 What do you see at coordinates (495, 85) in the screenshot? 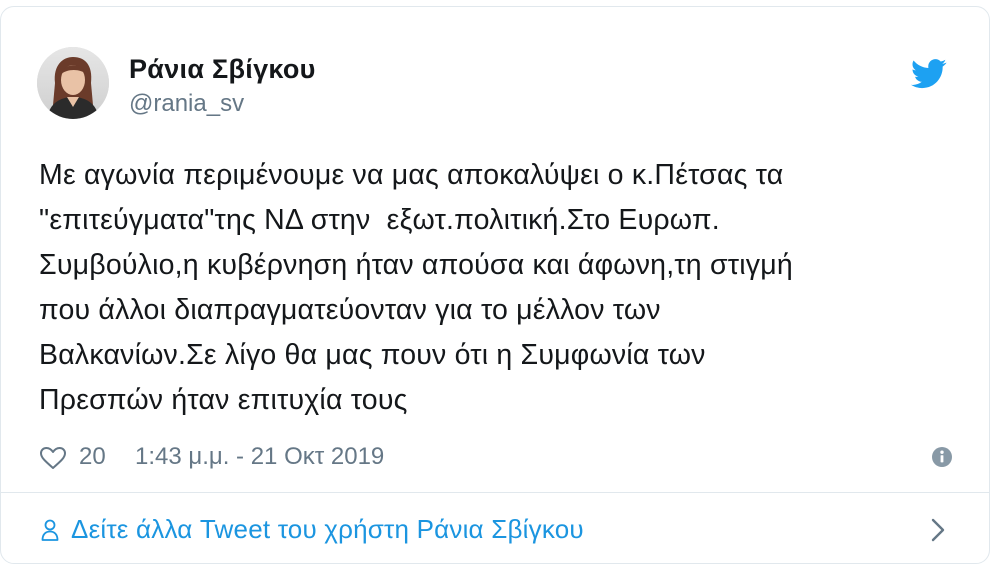
I see `tweet-header: Ράνια Σβίγκου @rania_sv` at bounding box center [495, 85].